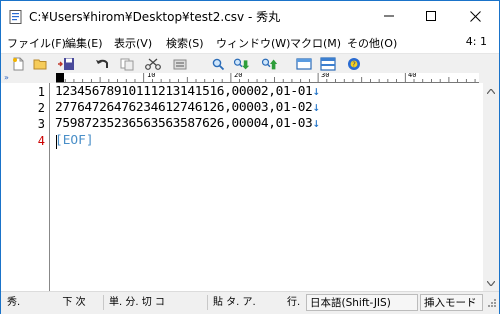  What do you see at coordinates (187, 108) in the screenshot?
I see `text-line: 27764726476234612746126,00003,01-02↓` at bounding box center [187, 108].